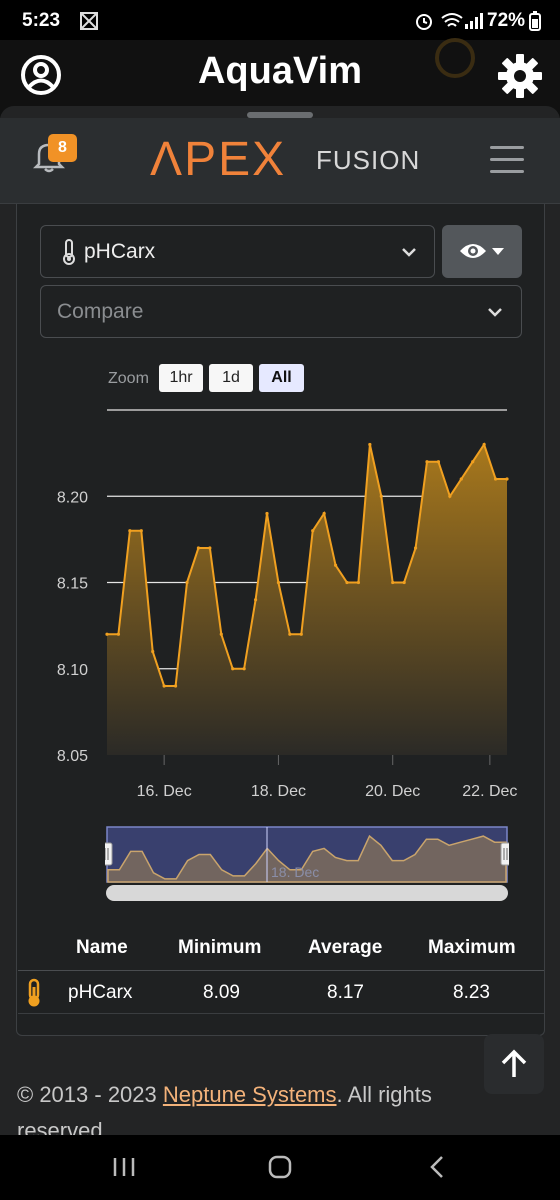 This screenshot has height=1200, width=560. I want to click on row-minimum: 8.09, so click(221, 992).